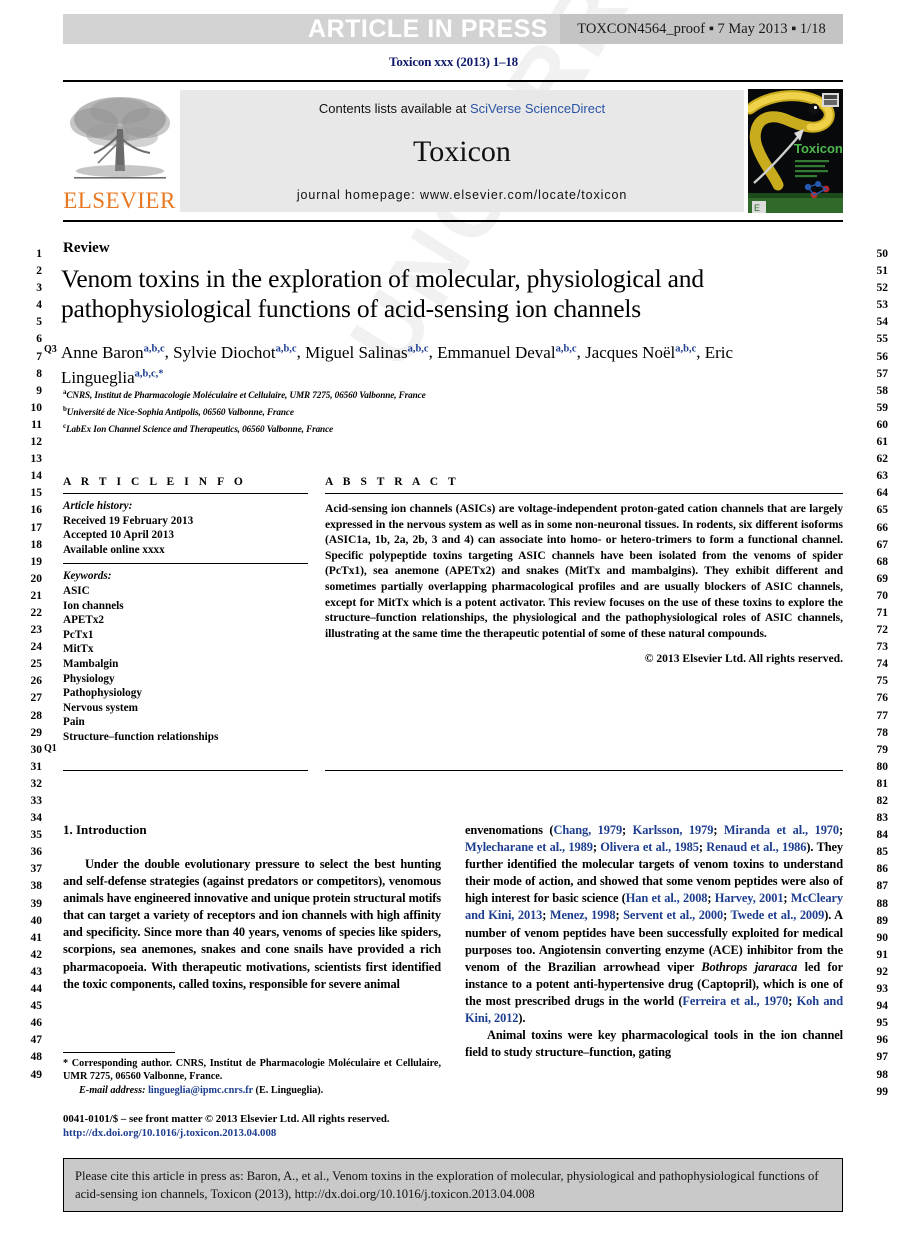  I want to click on line-number: 88, so click(882, 903).